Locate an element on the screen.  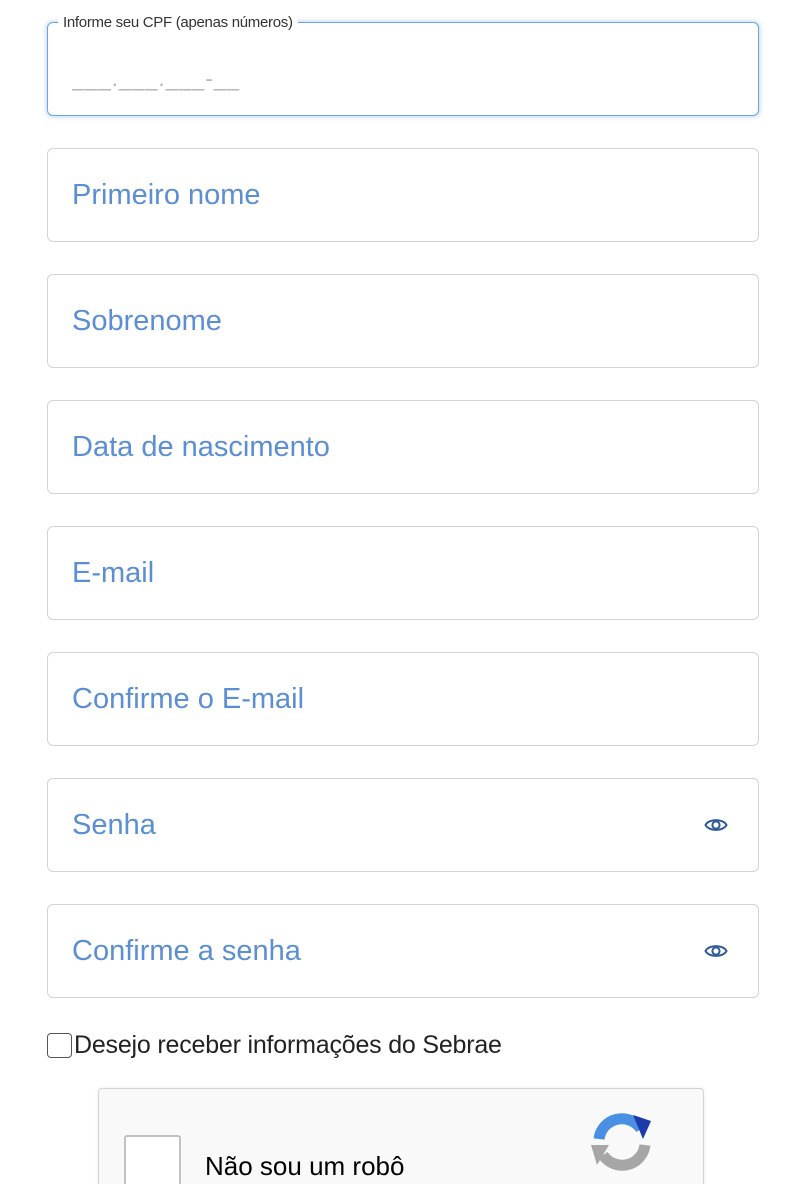
password-field is located at coordinates (403, 825).